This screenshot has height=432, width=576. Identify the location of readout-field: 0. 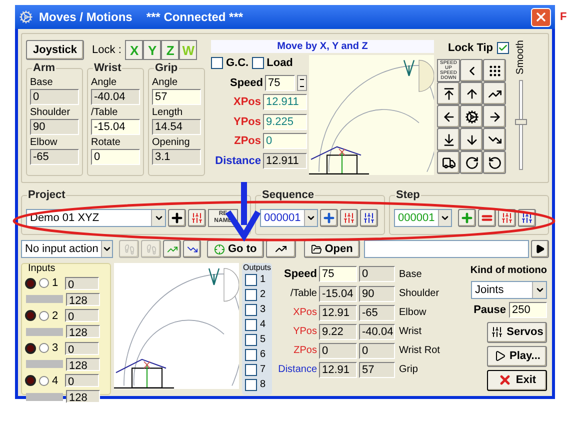
(338, 350).